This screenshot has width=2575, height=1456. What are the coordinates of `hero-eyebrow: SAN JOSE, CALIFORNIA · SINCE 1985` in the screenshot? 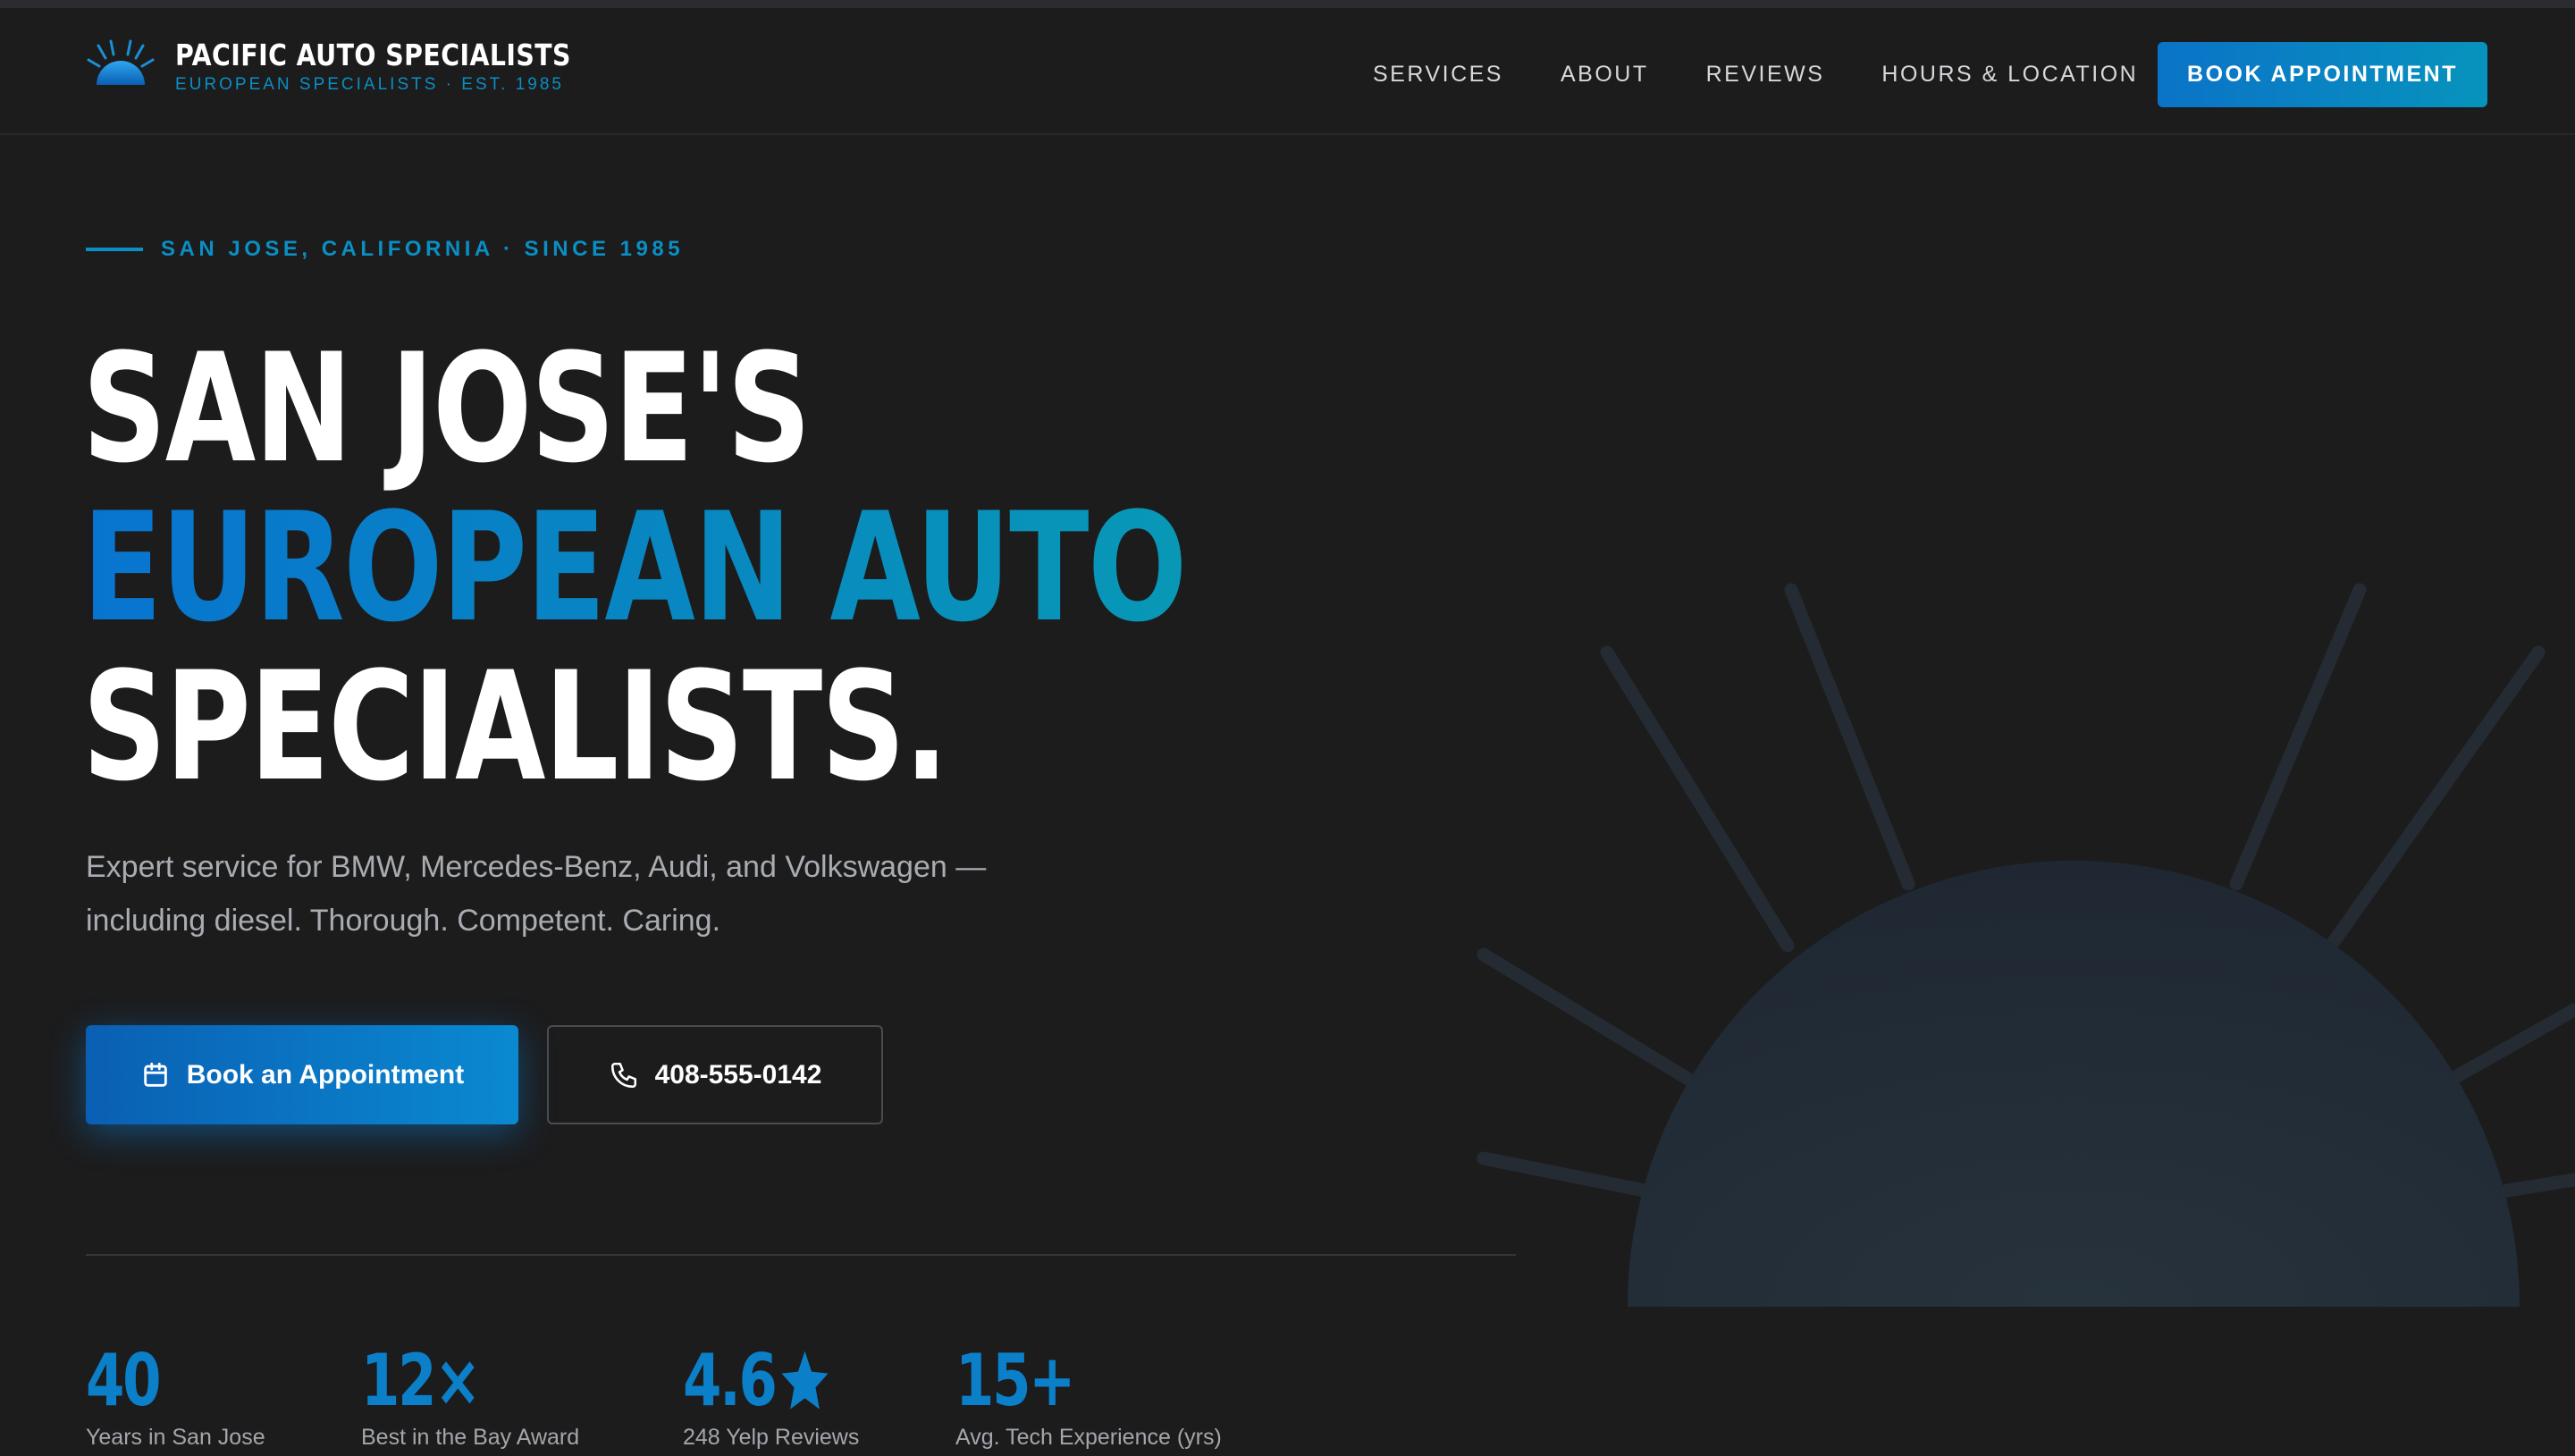 It's located at (385, 249).